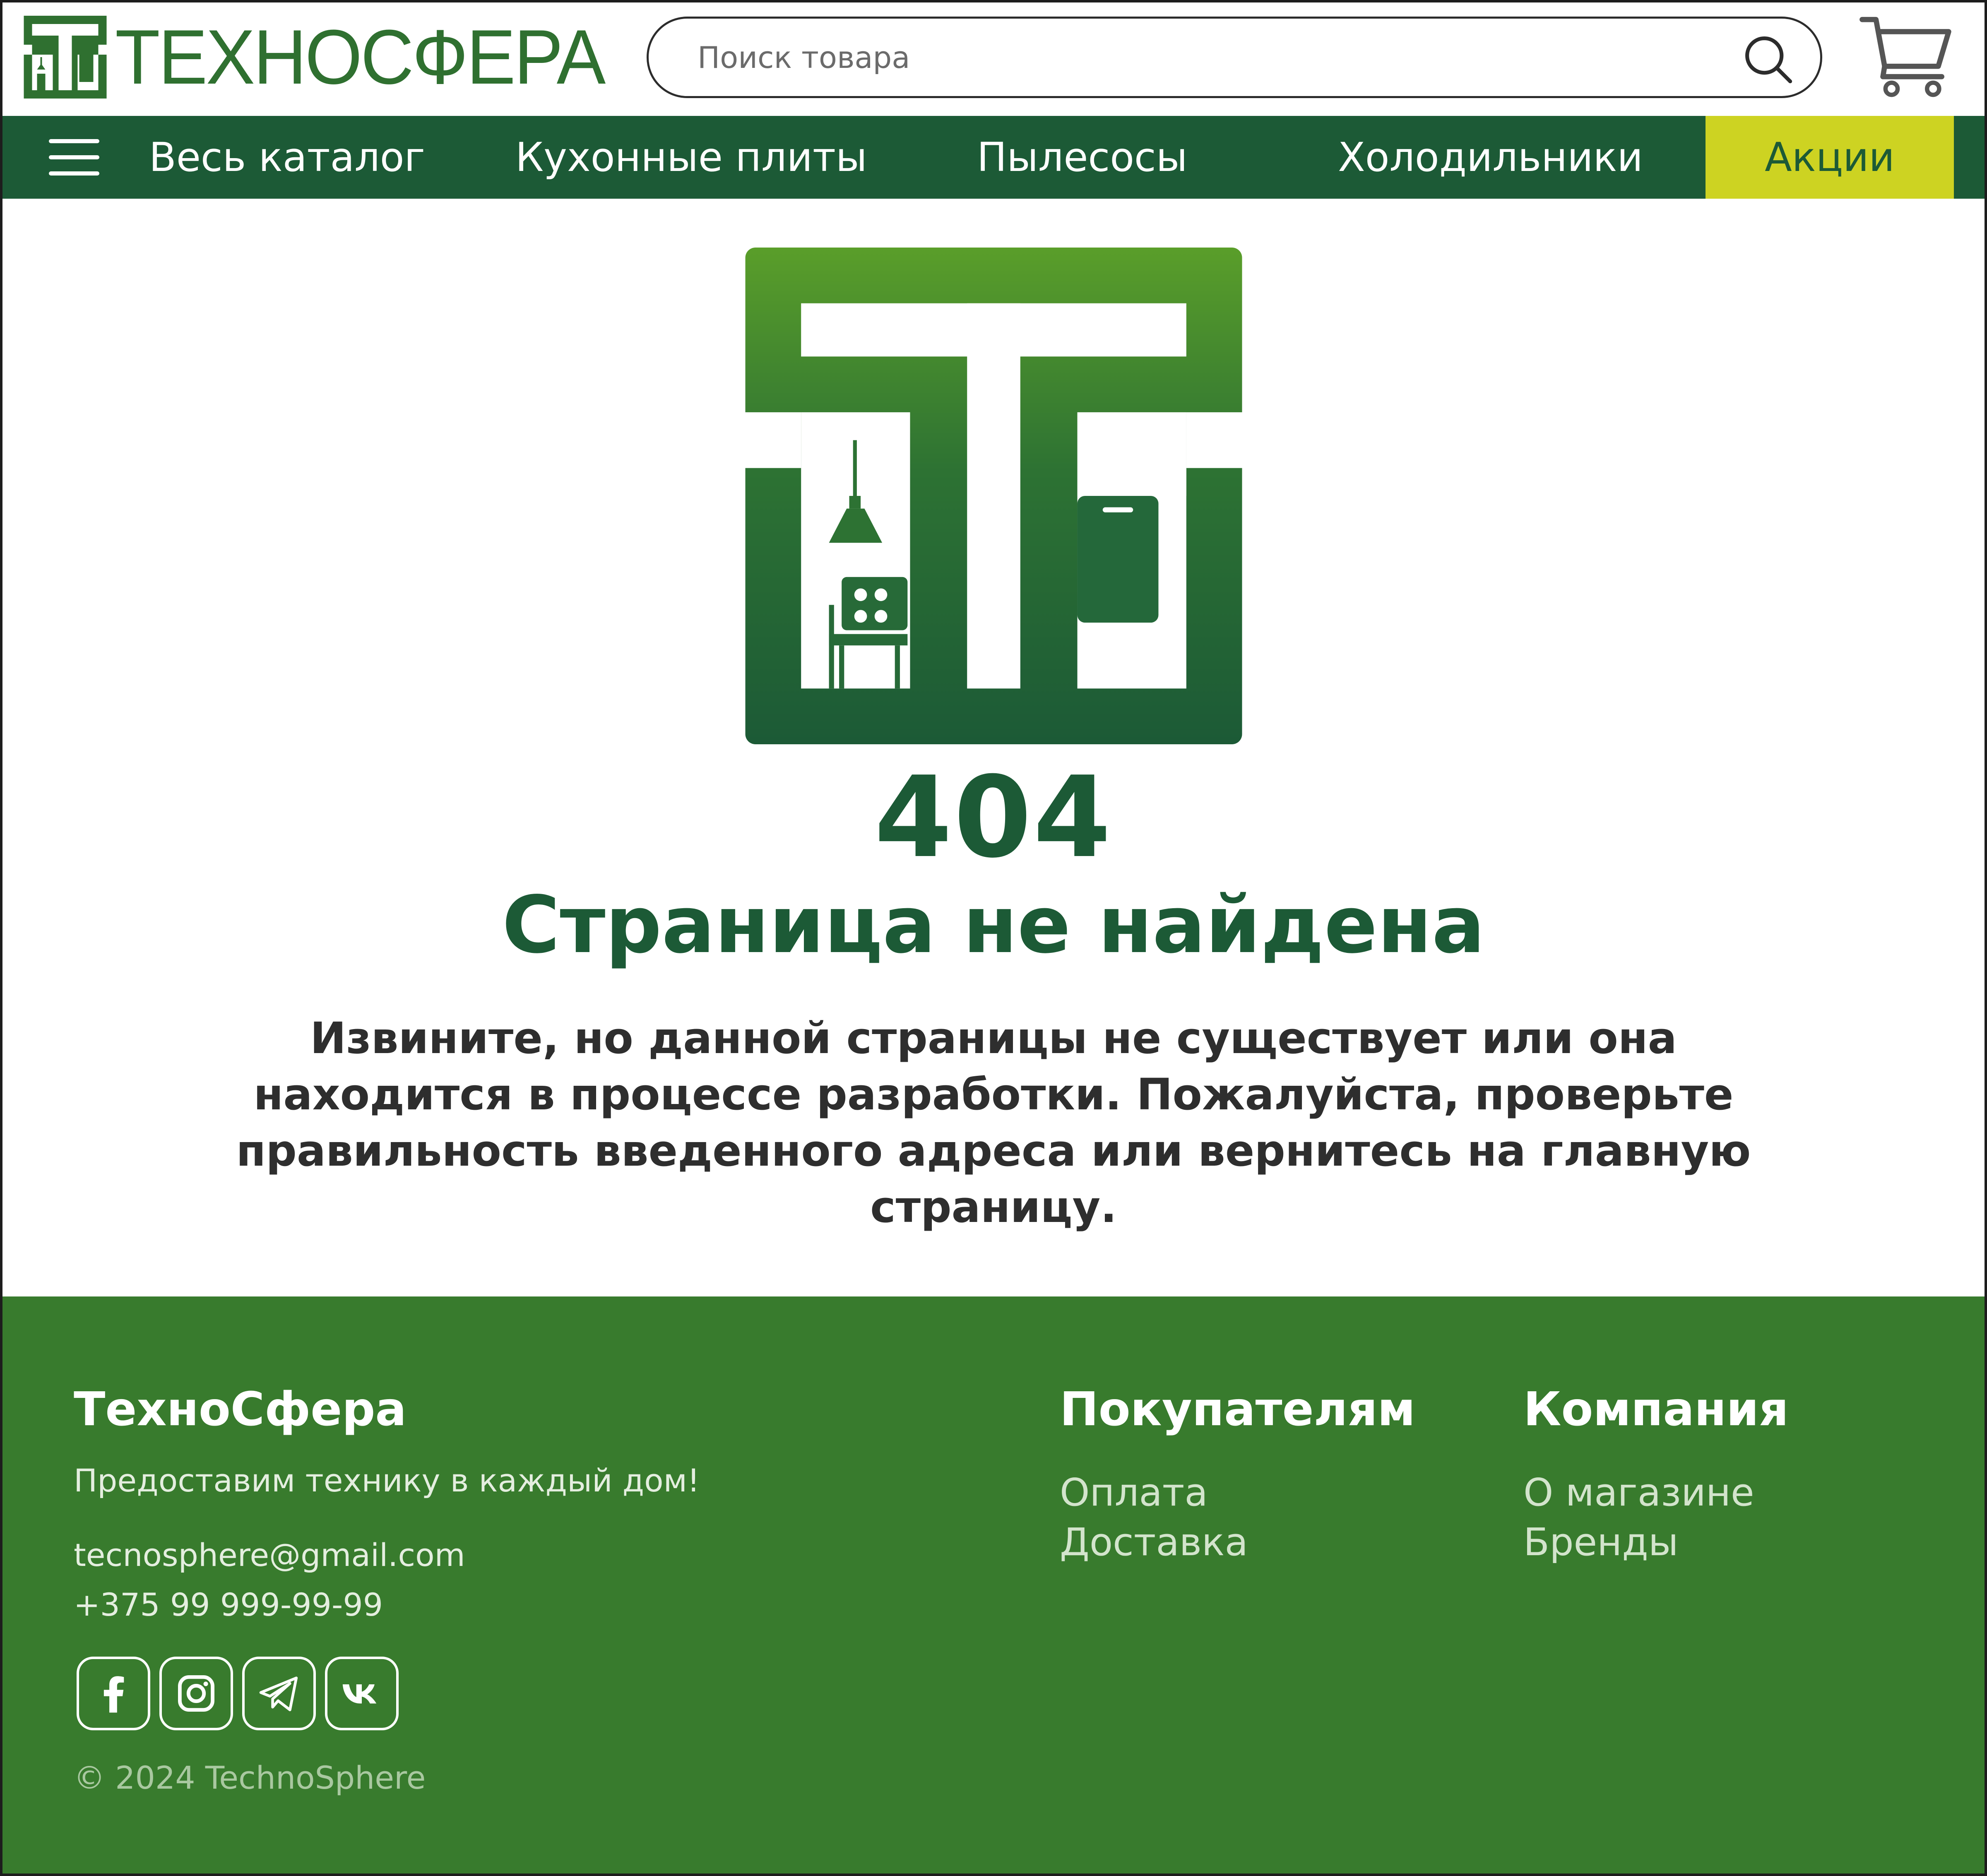 This screenshot has width=1987, height=1876. Describe the element at coordinates (360, 57) in the screenshot. I see `brand-name: ТЕХНОСФЕРА` at that location.